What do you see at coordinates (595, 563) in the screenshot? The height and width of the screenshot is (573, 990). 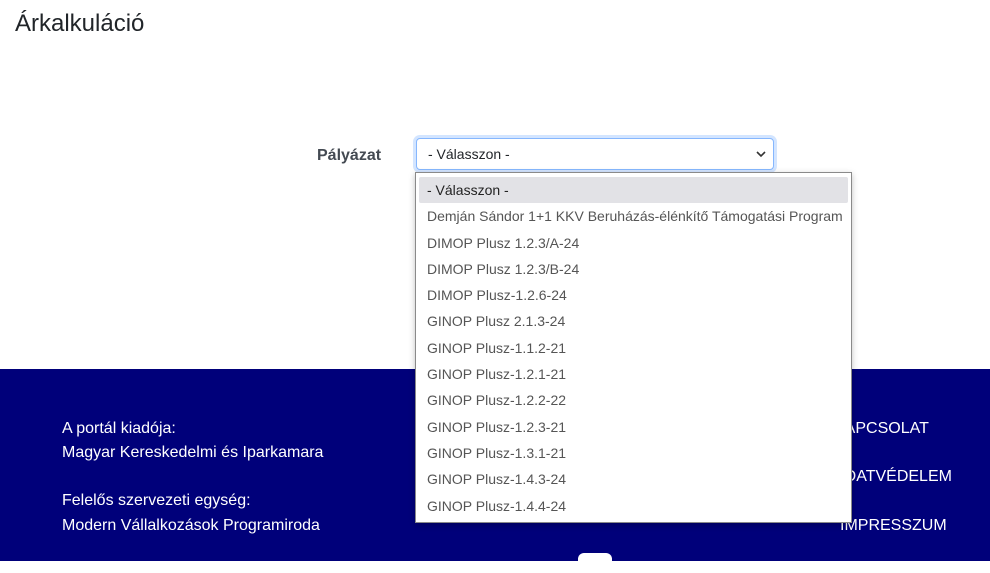 I see `youtube-icon` at bounding box center [595, 563].